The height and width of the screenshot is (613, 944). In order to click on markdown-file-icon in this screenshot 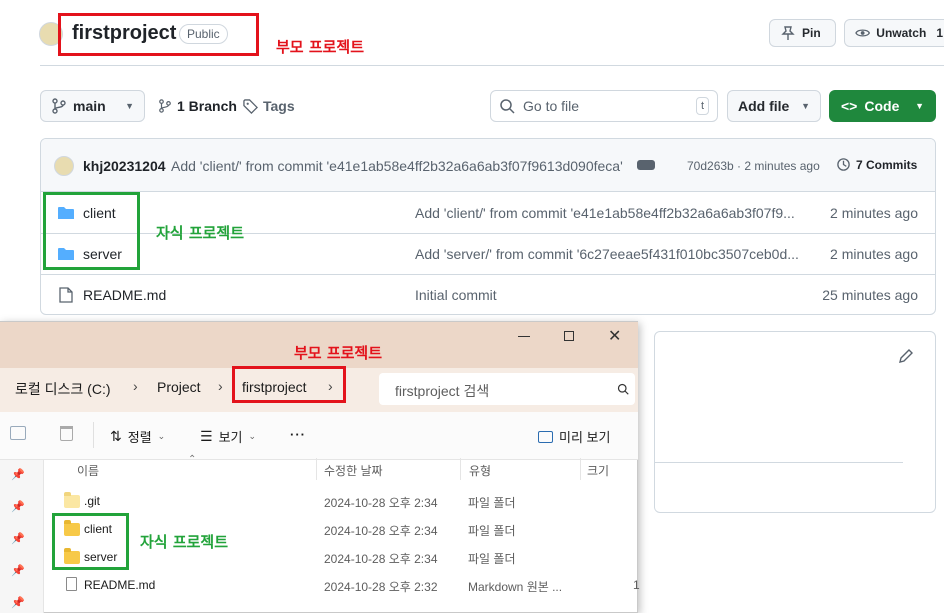, I will do `click(71, 584)`.